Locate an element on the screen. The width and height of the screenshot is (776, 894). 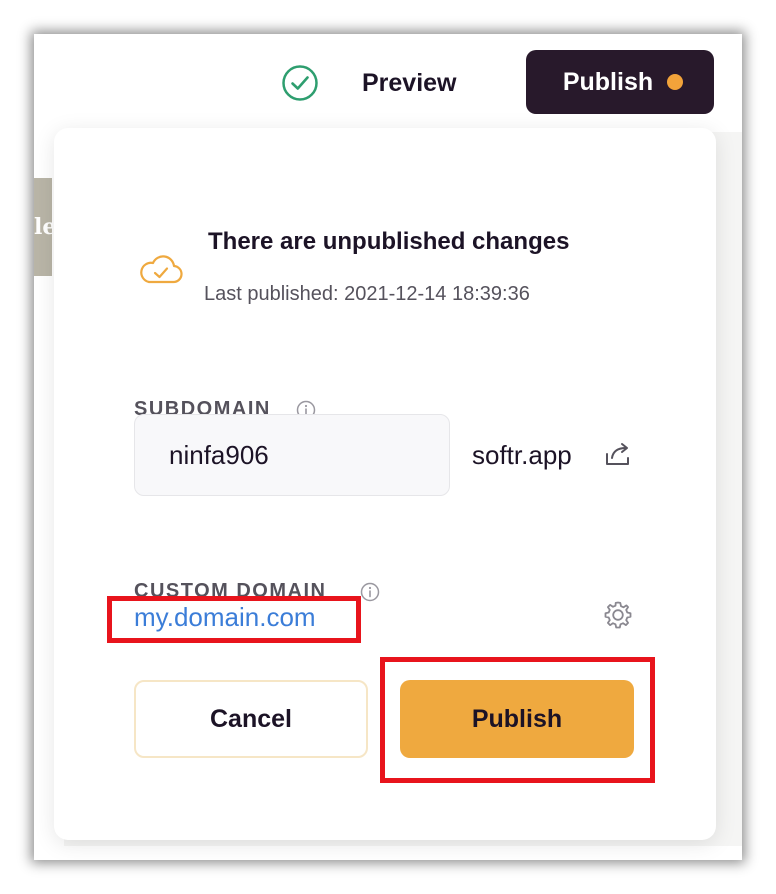
subdomain-input is located at coordinates (292, 455).